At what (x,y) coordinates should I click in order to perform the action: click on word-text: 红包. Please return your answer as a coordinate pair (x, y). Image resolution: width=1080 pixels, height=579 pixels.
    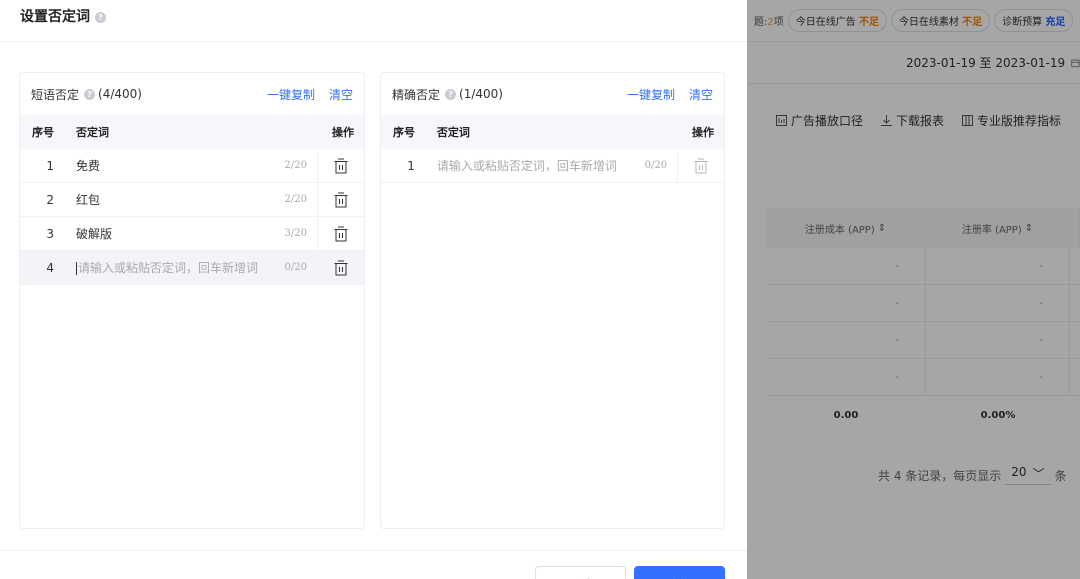
    Looking at the image, I should click on (88, 200).